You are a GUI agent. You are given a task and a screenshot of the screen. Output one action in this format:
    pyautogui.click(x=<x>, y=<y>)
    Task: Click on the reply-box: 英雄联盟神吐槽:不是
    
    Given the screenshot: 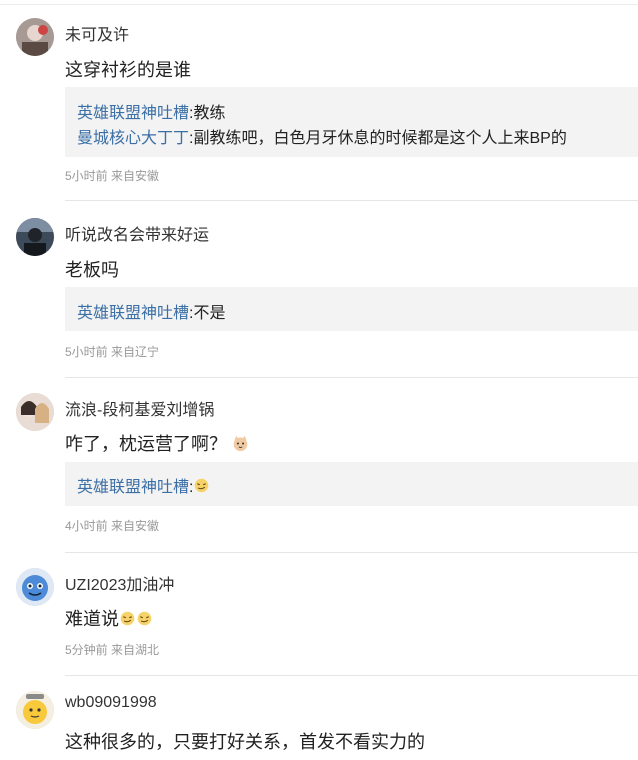 What is the action you would take?
    pyautogui.click(x=351, y=309)
    